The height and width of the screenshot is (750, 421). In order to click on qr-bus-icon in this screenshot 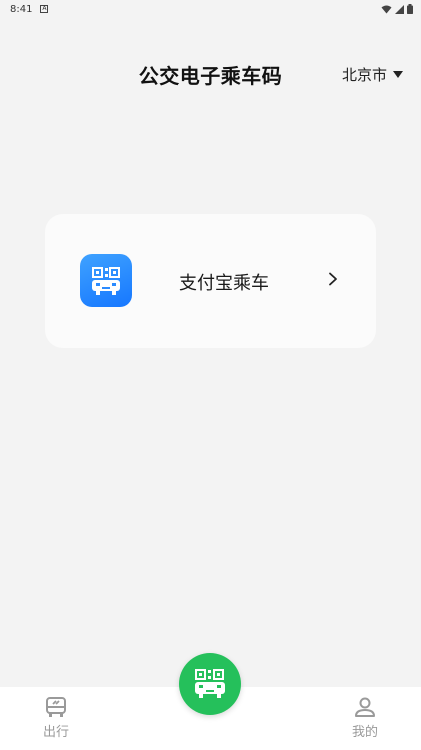, I will do `click(210, 683)`.